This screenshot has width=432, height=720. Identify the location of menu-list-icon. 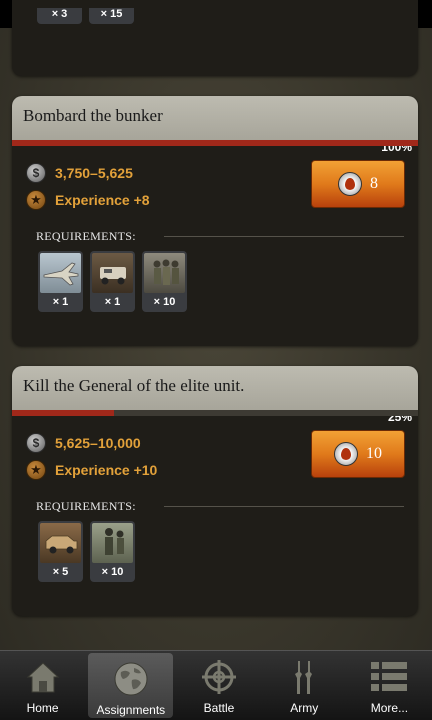
(389, 677).